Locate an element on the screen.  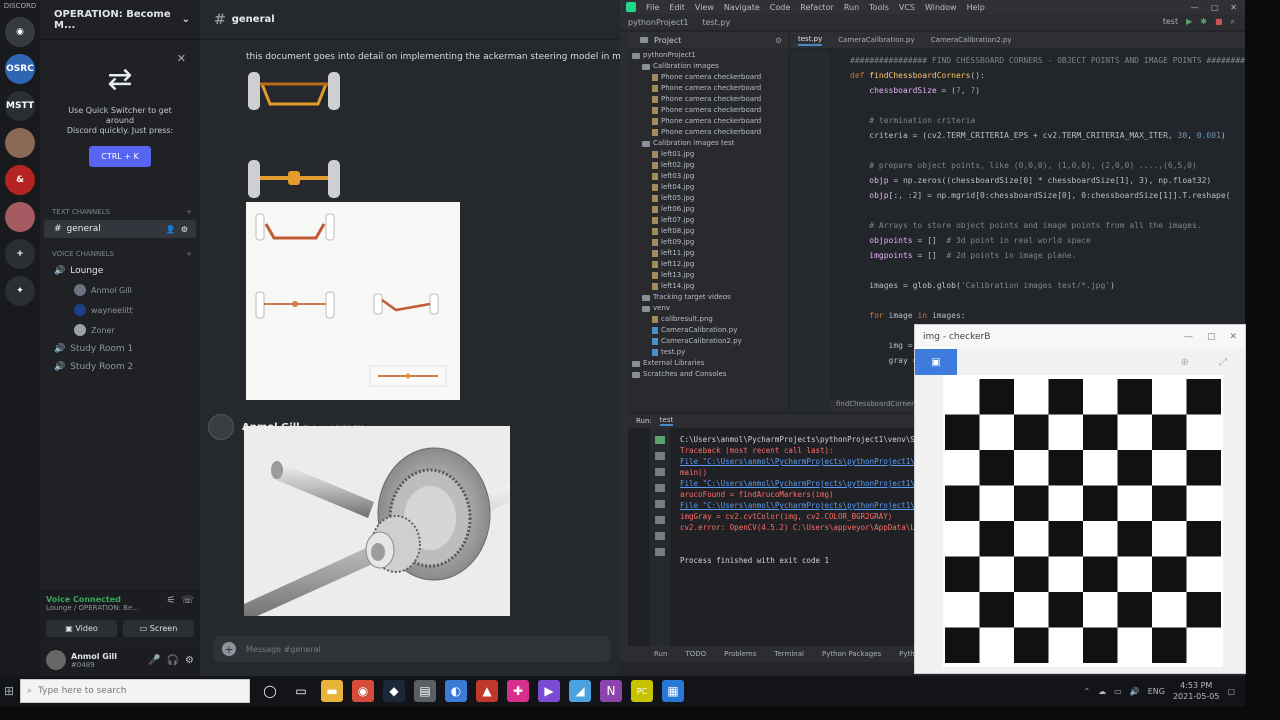
tree-item: External Libraries is located at coordinates (708, 363).